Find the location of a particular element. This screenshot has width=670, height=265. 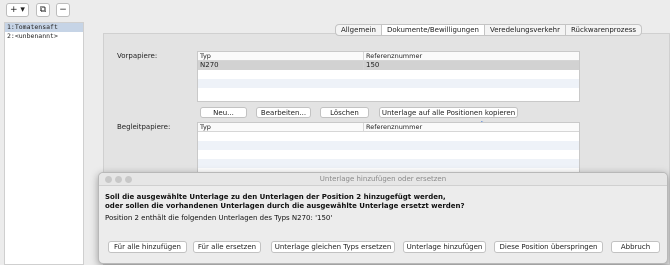

close-window-icon is located at coordinates (108, 179).